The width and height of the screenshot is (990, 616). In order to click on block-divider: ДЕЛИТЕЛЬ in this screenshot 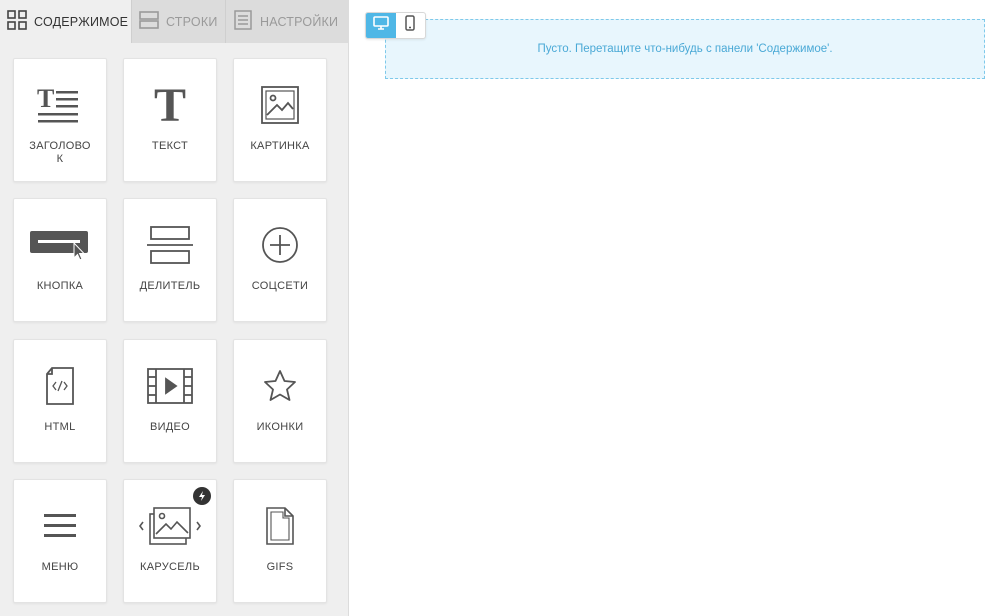, I will do `click(170, 260)`.